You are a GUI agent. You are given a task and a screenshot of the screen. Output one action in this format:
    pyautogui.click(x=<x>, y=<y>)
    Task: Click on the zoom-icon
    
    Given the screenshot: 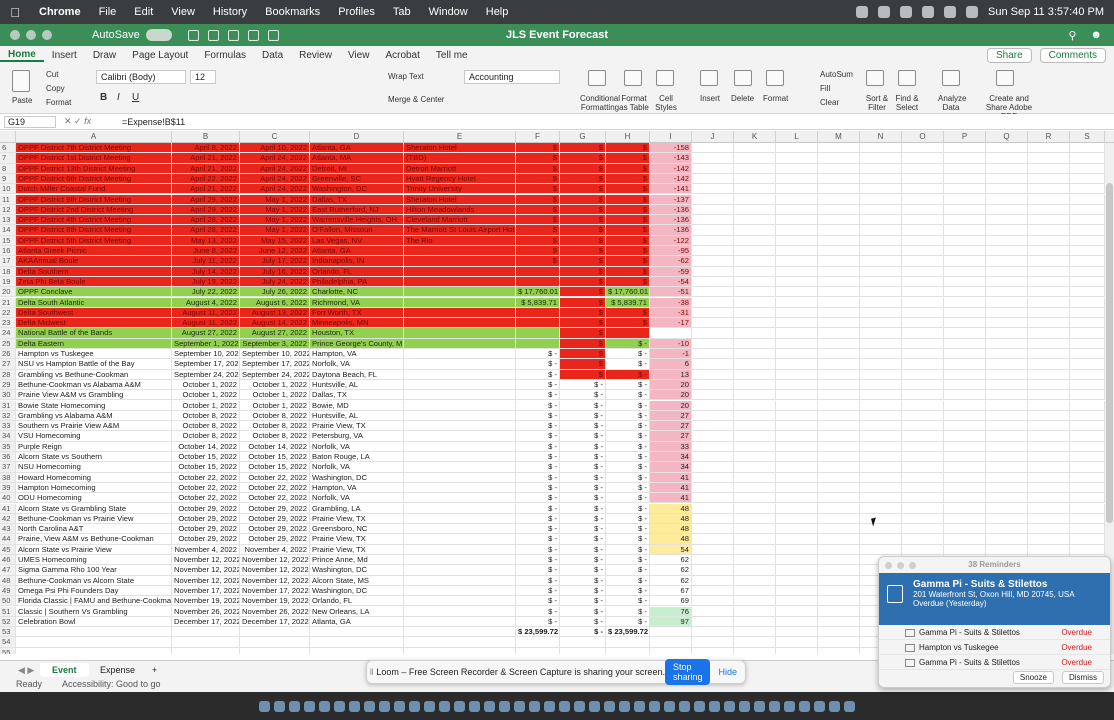 What is the action you would take?
    pyautogui.click(x=47, y=35)
    